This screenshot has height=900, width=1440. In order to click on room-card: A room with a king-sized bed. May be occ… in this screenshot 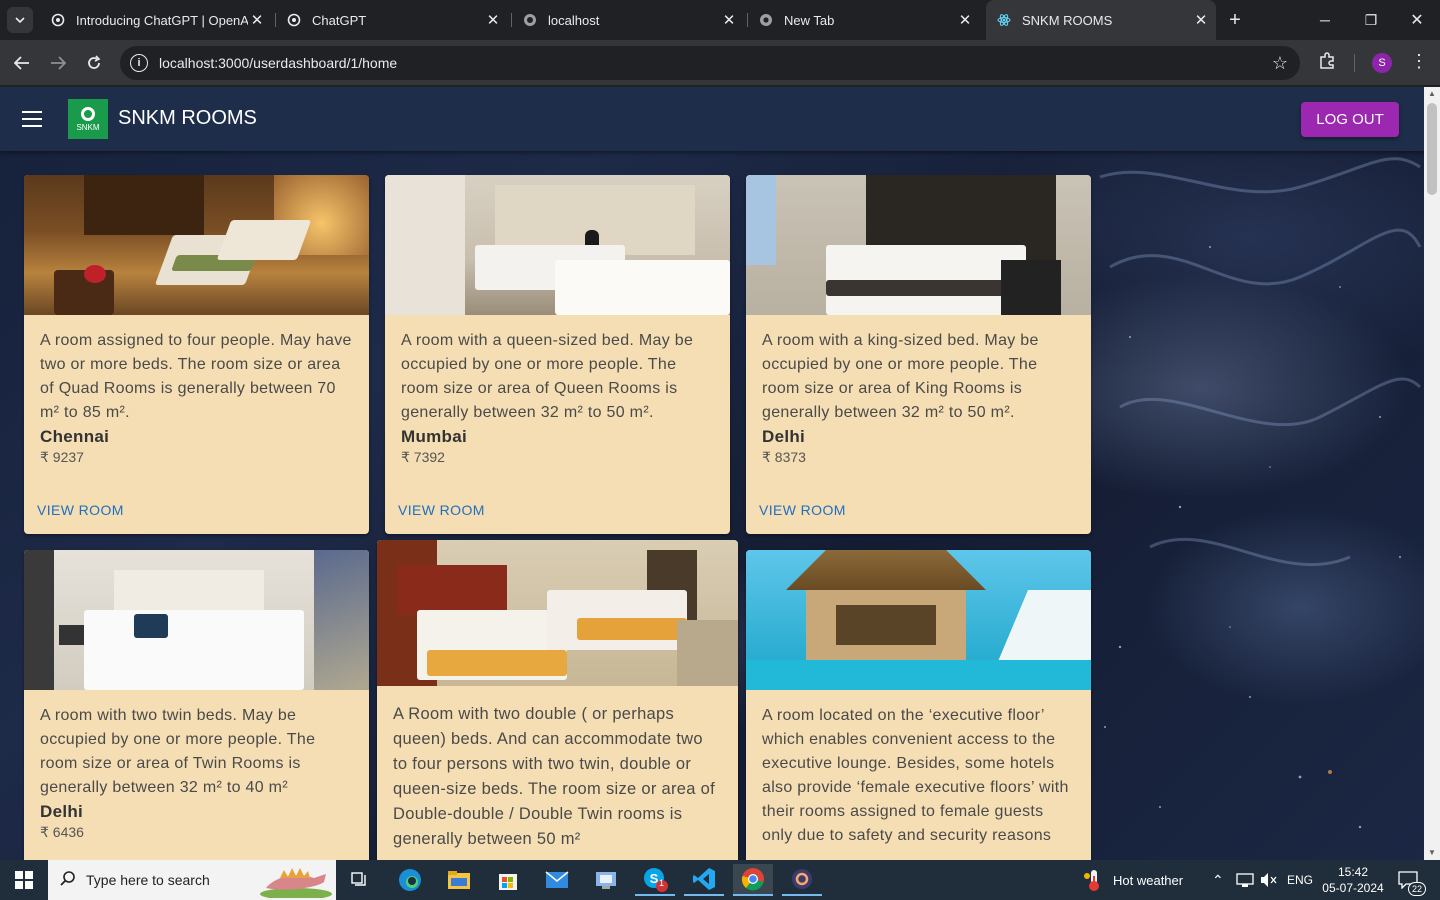, I will do `click(918, 354)`.